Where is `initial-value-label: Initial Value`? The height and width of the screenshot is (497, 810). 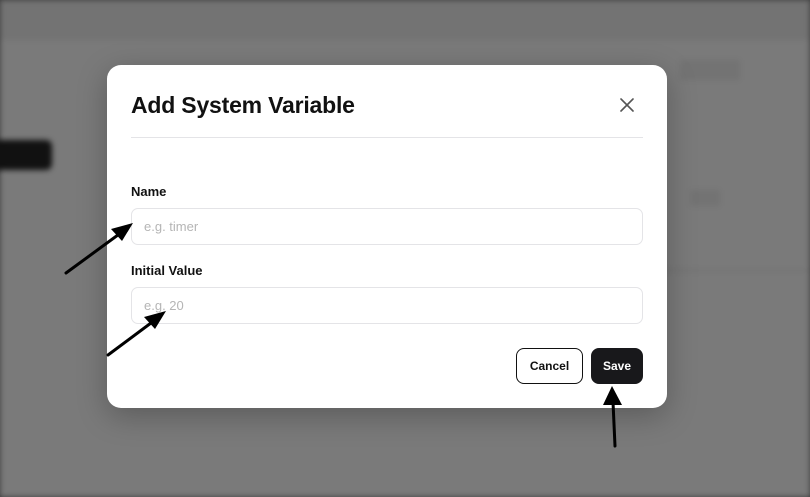
initial-value-label: Initial Value is located at coordinates (167, 270).